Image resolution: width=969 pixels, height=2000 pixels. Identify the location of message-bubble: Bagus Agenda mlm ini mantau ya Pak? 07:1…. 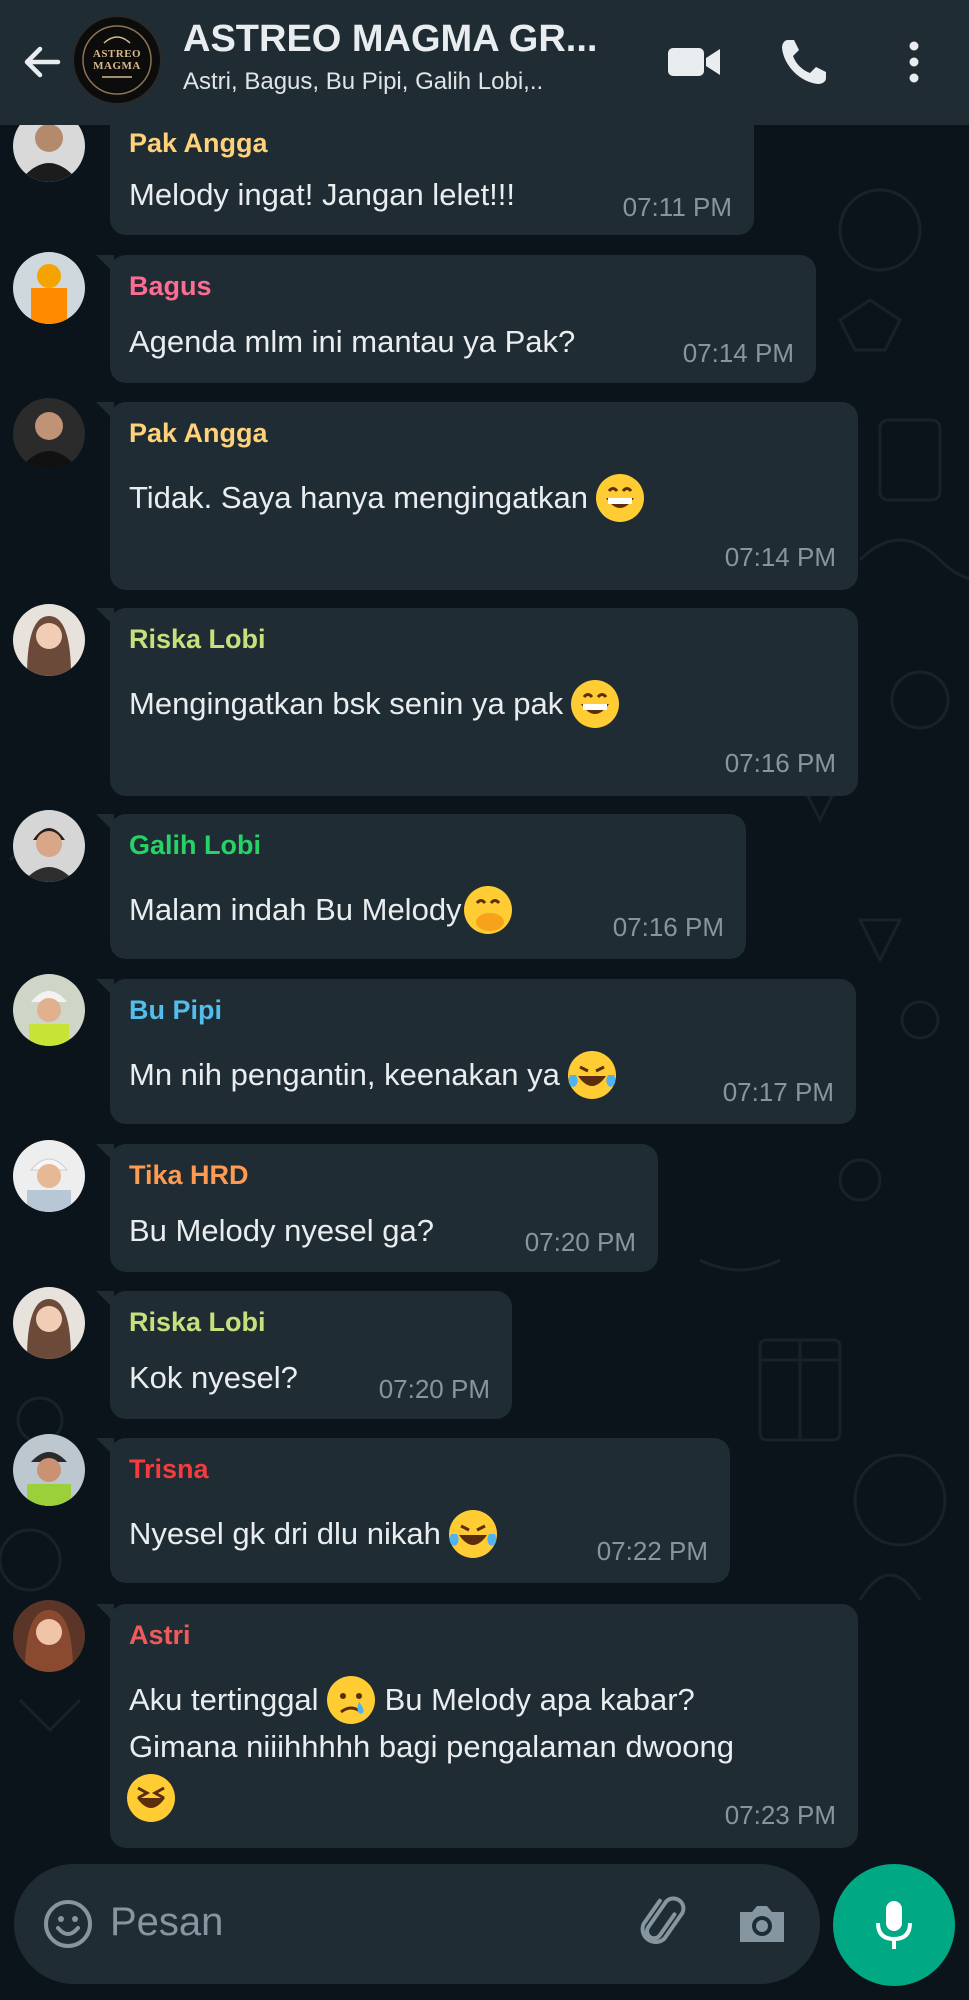
(456, 319).